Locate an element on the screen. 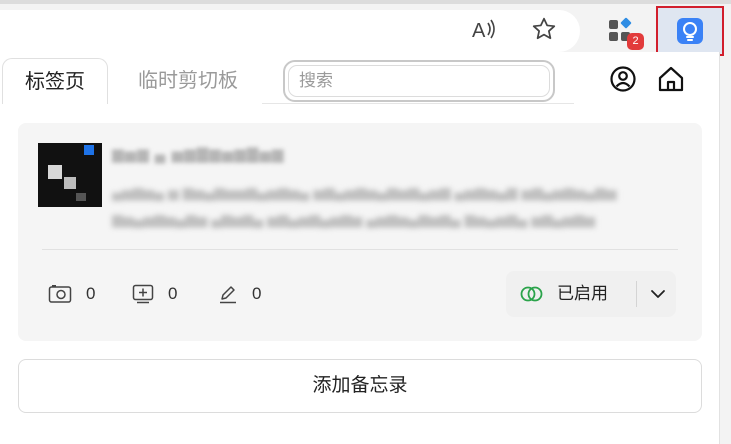  memo-title-redacted: ▆▅▆ ▄ ▅▆▇▆▅▆▇▅▆ is located at coordinates (198, 154).